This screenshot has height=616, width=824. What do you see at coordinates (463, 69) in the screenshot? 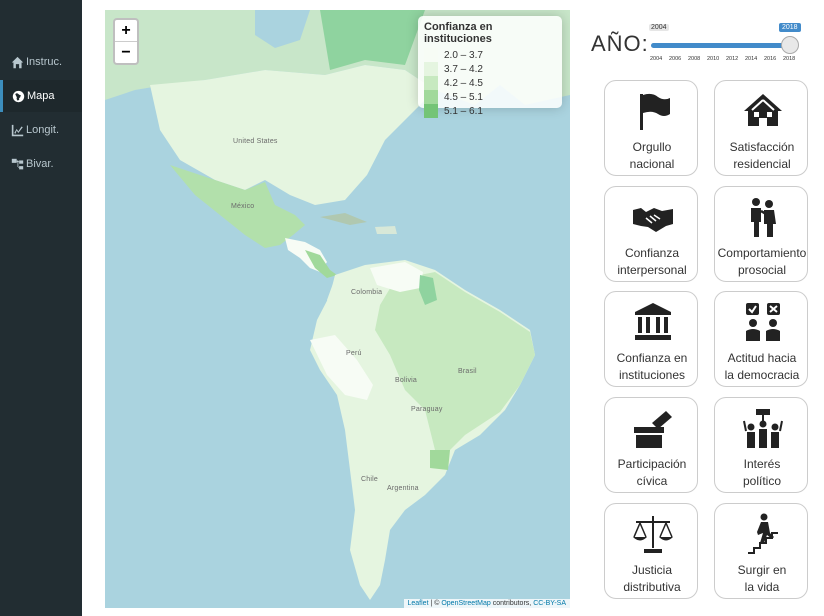
I see `legend-label: 3.7 – 4.2` at bounding box center [463, 69].